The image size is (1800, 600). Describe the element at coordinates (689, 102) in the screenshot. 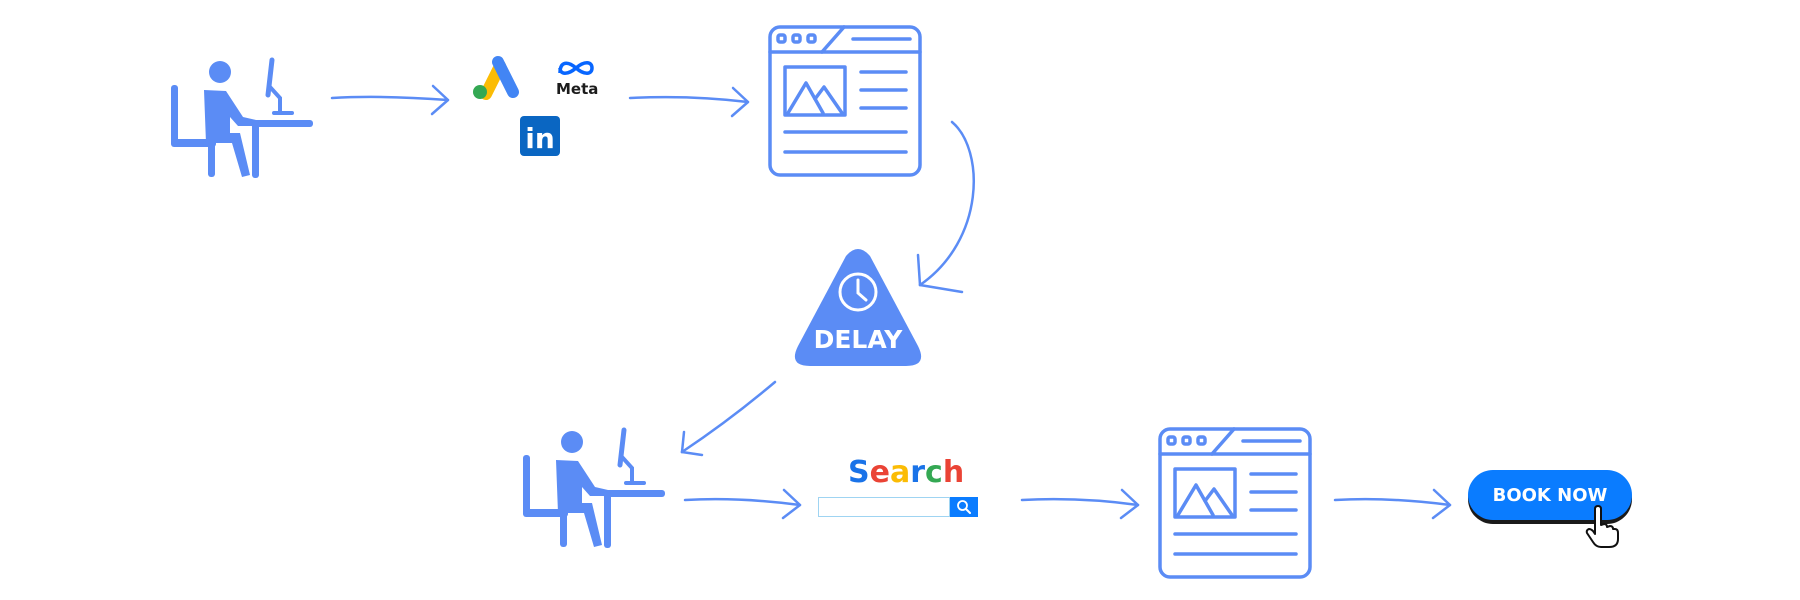

I see `arrow-ads-to-webpage` at that location.